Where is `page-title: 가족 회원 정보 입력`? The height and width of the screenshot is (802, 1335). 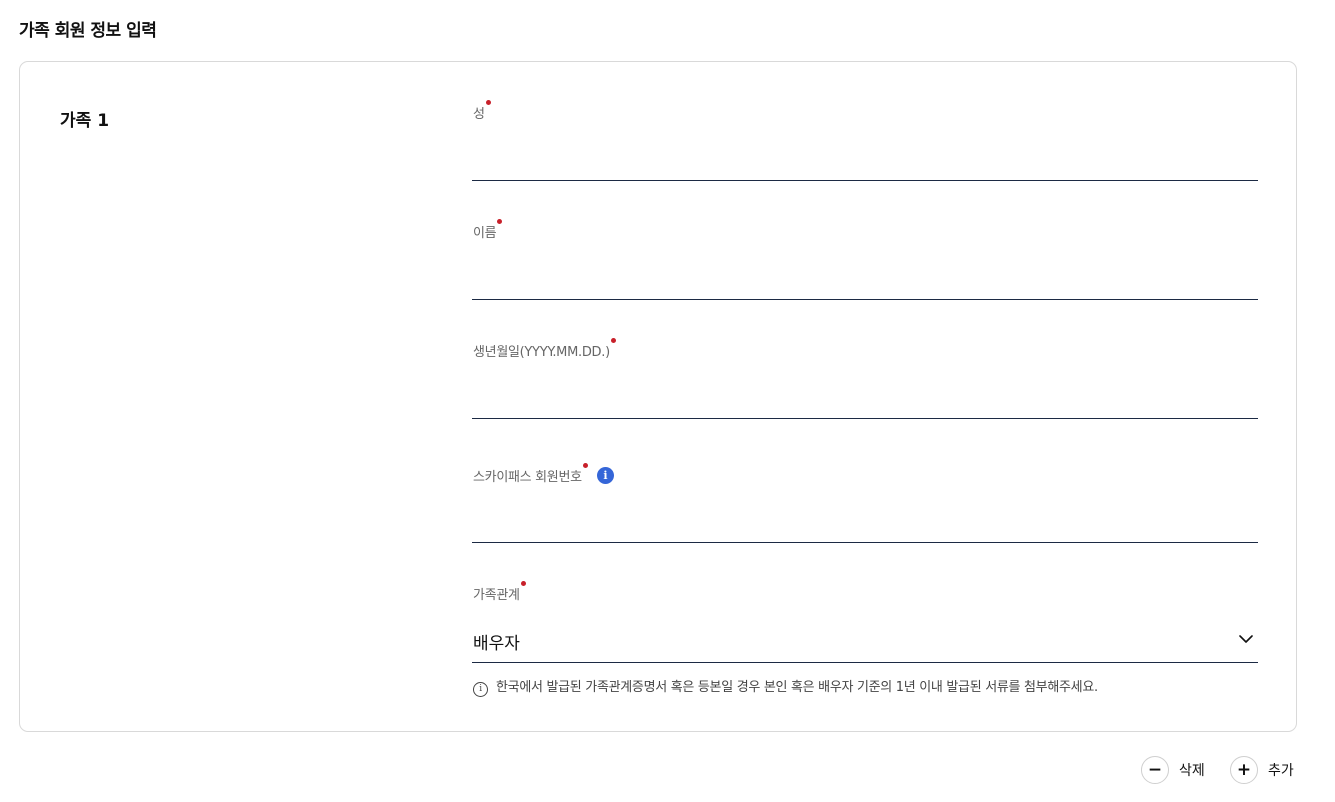
page-title: 가족 회원 정보 입력 is located at coordinates (88, 31).